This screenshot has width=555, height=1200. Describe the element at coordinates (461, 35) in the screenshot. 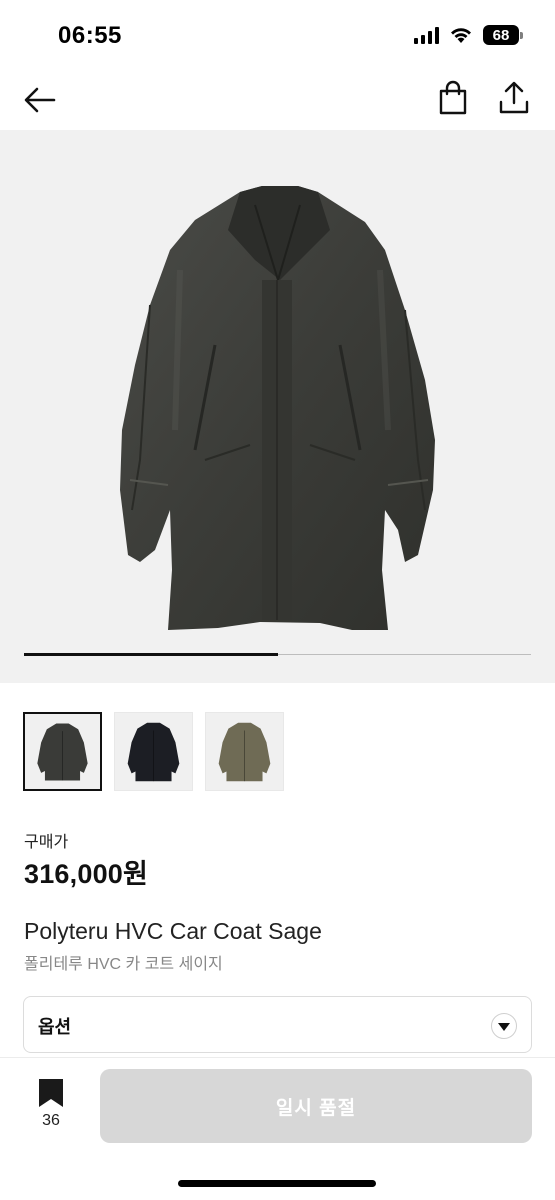

I see `wifi-icon` at that location.